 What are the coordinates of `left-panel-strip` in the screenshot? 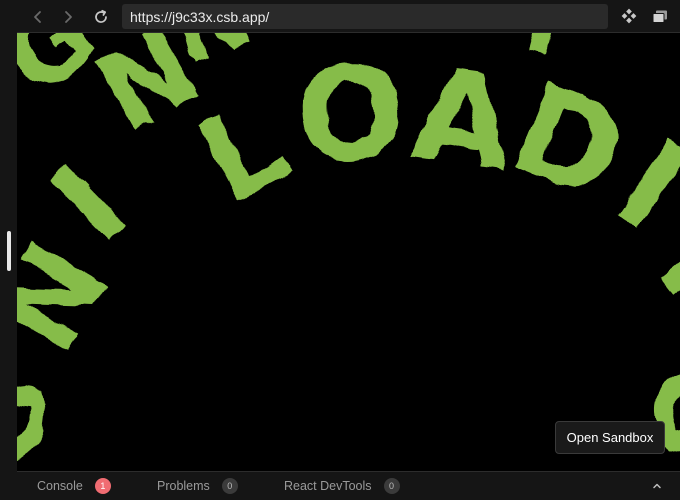 It's located at (8, 250).